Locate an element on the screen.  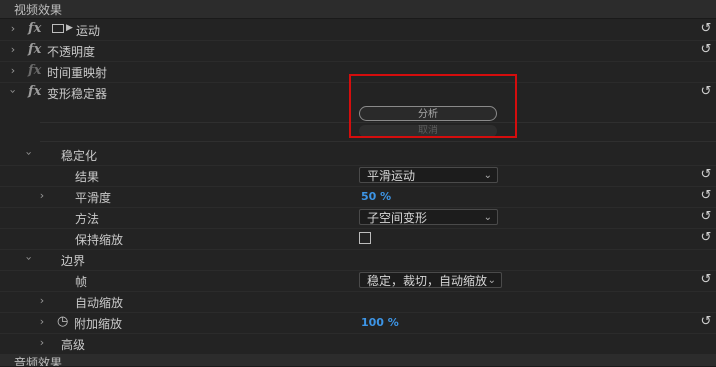
time-remap-label: 时间重映射 is located at coordinates (77, 73).